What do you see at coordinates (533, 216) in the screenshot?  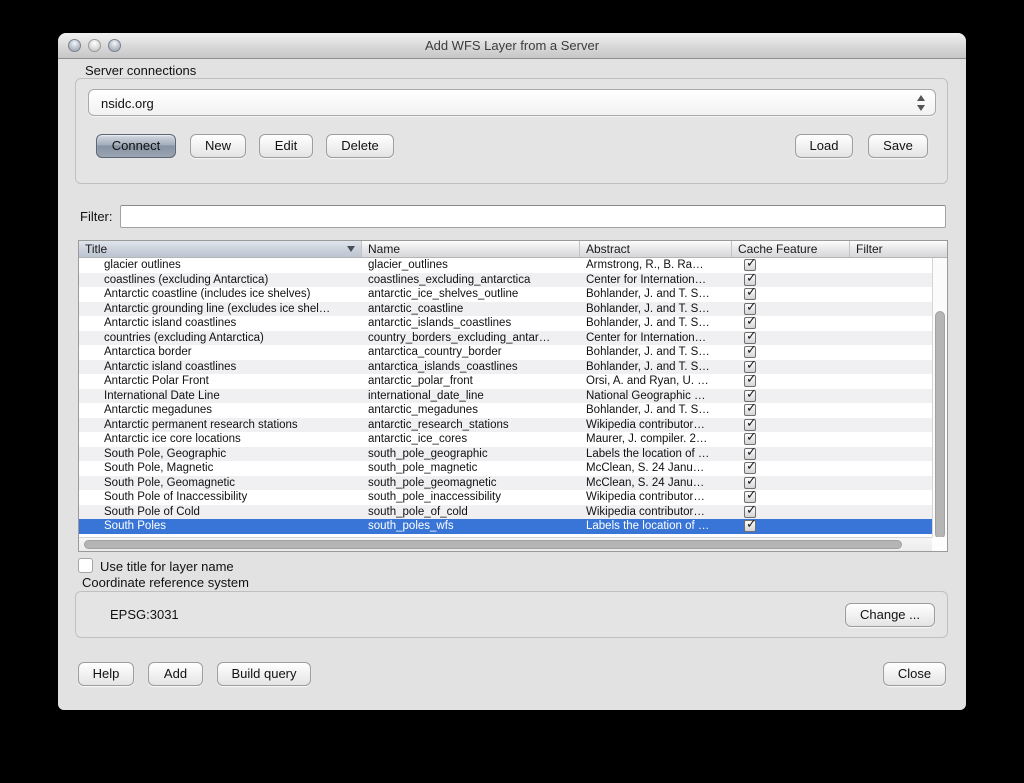 I see `filter-input` at bounding box center [533, 216].